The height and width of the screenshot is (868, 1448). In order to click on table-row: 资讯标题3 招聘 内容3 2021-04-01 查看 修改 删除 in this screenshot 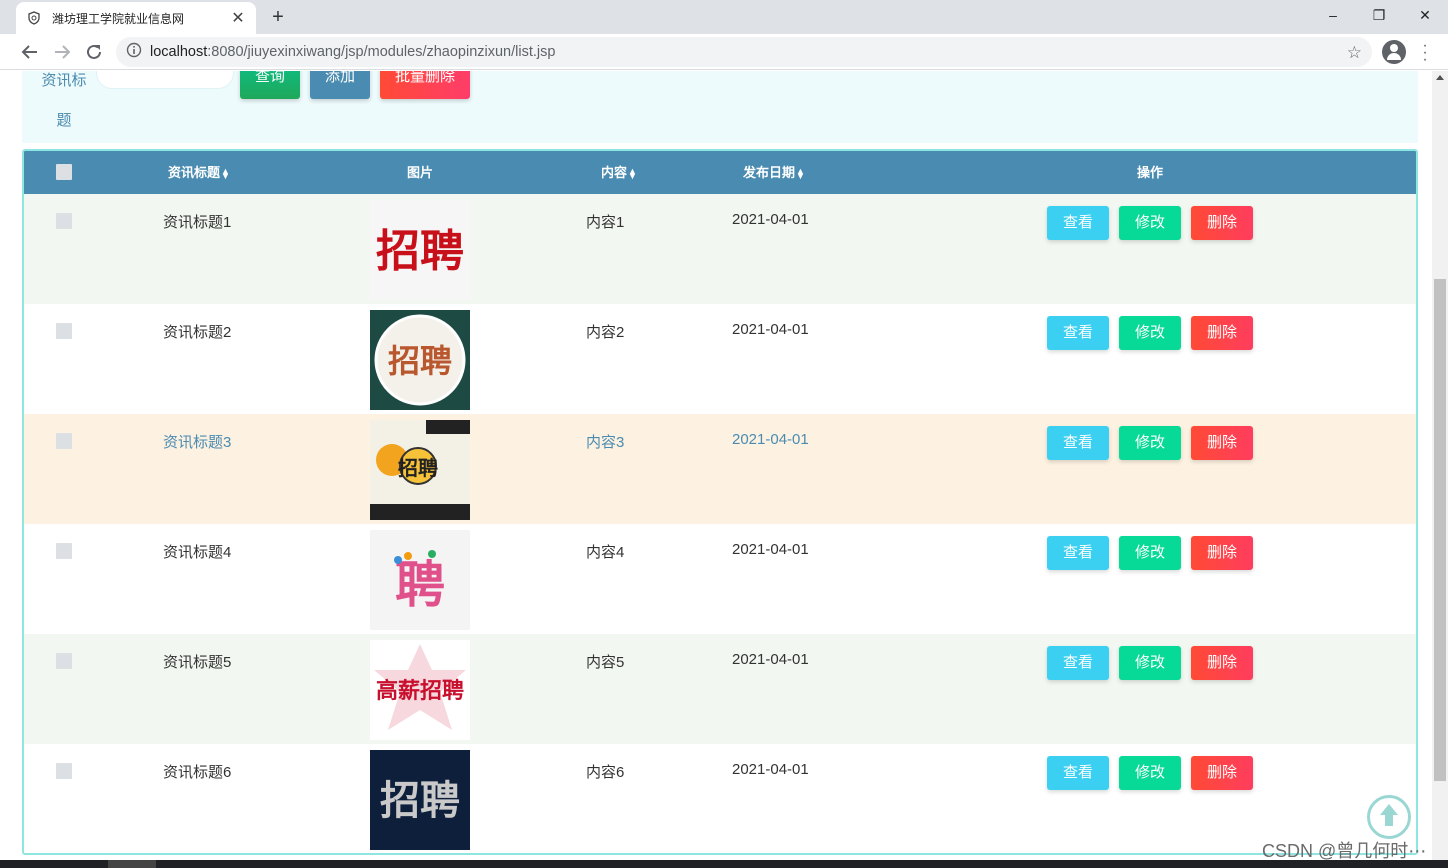, I will do `click(720, 469)`.